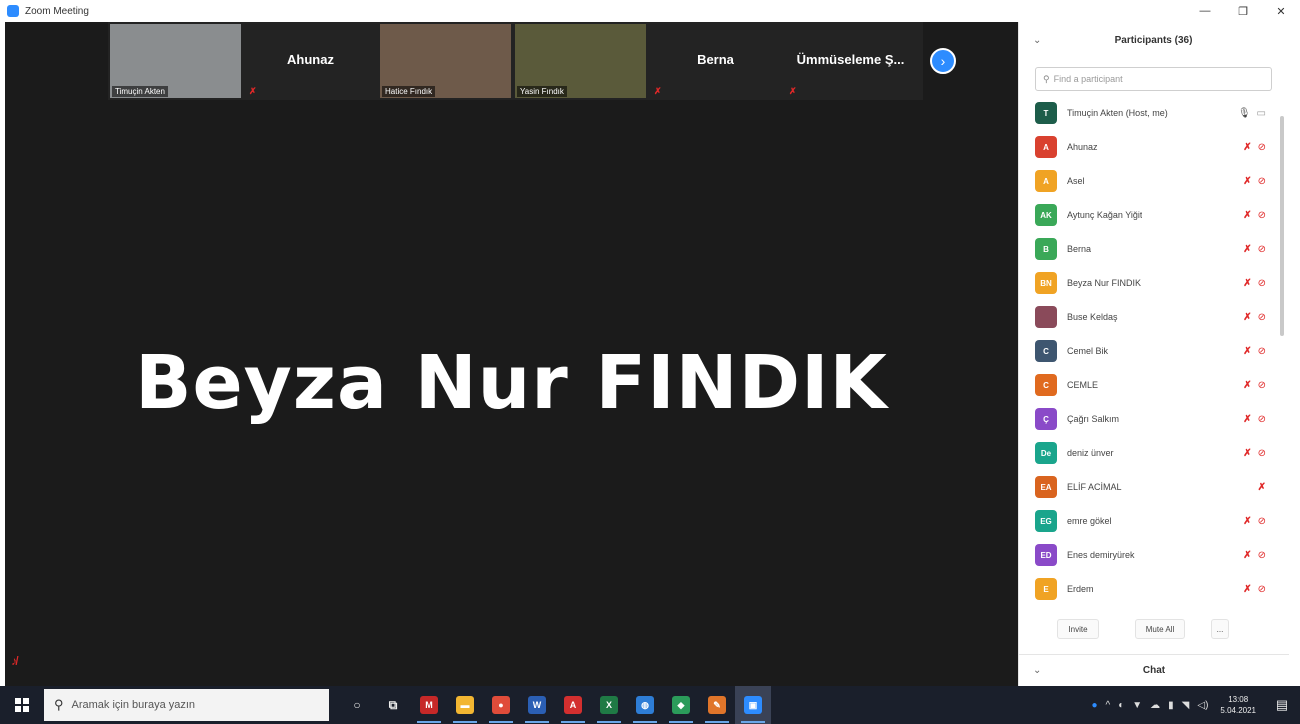 This screenshot has width=1300, height=724. I want to click on participant-name: Cemel Bik, so click(1088, 351).